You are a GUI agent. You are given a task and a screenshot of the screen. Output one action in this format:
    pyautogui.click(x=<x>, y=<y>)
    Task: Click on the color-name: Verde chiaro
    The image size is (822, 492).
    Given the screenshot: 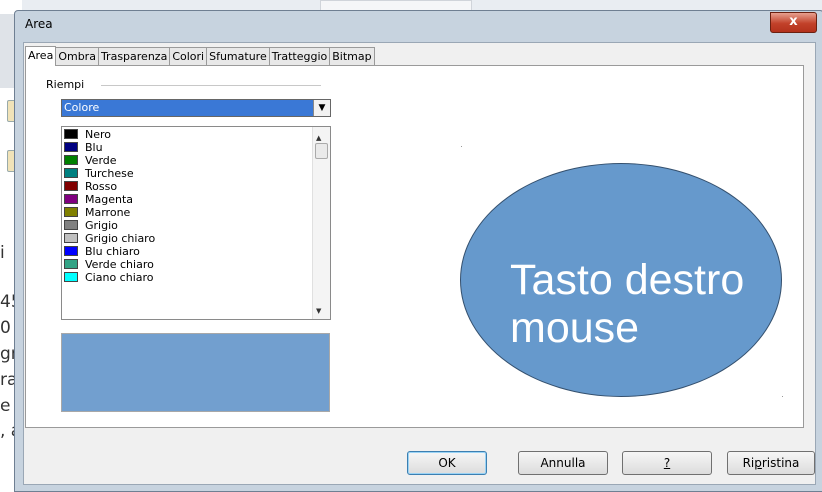 What is the action you would take?
    pyautogui.click(x=119, y=264)
    